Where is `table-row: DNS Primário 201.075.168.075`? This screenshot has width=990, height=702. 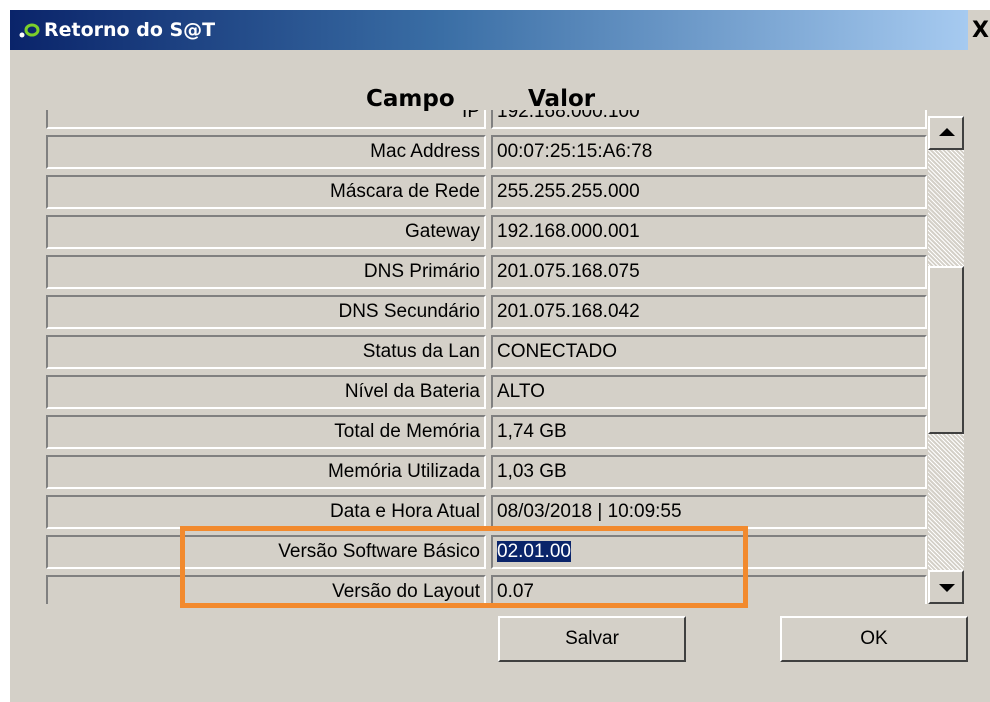 table-row: DNS Primário 201.075.168.075 is located at coordinates (489, 274).